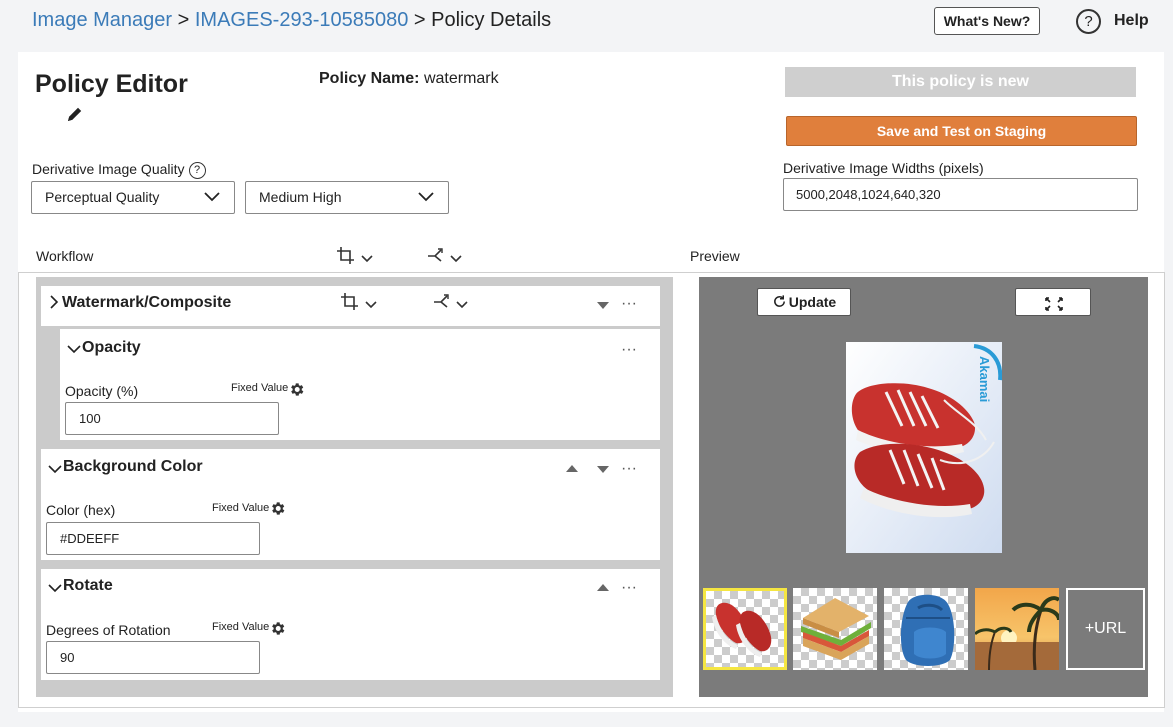 This screenshot has width=1173, height=727. Describe the element at coordinates (102, 197) in the screenshot. I see `quality-mode-value: Perceptual Quality` at that location.